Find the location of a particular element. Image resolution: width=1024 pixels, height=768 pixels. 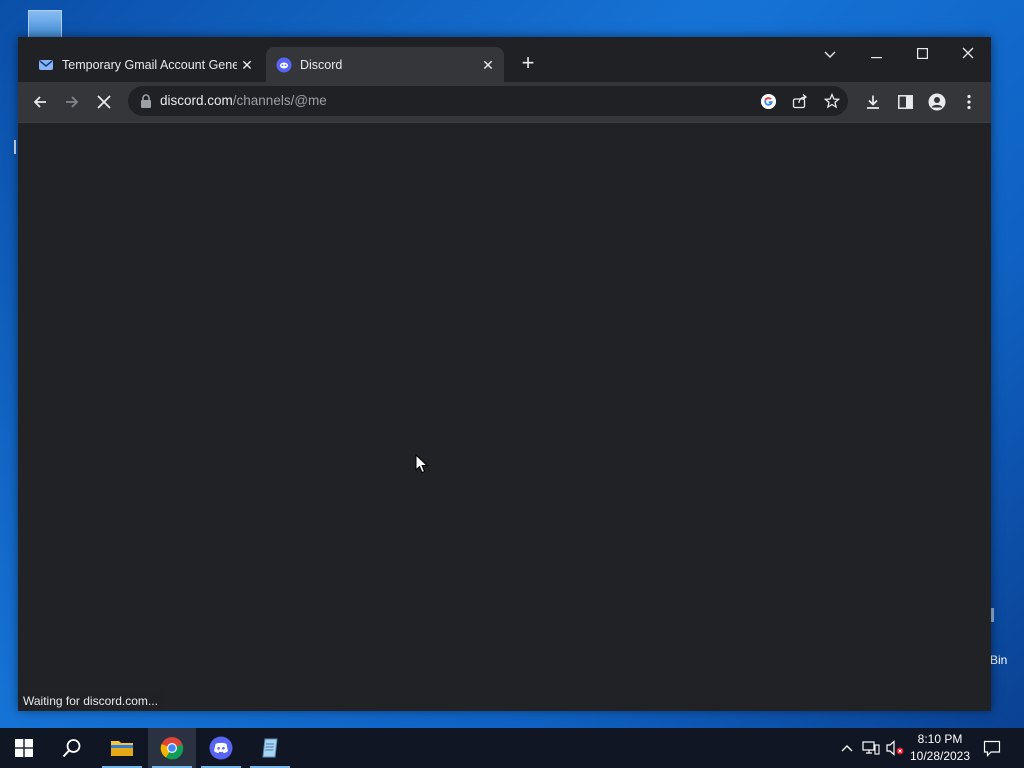

close-window-button is located at coordinates (968, 54).